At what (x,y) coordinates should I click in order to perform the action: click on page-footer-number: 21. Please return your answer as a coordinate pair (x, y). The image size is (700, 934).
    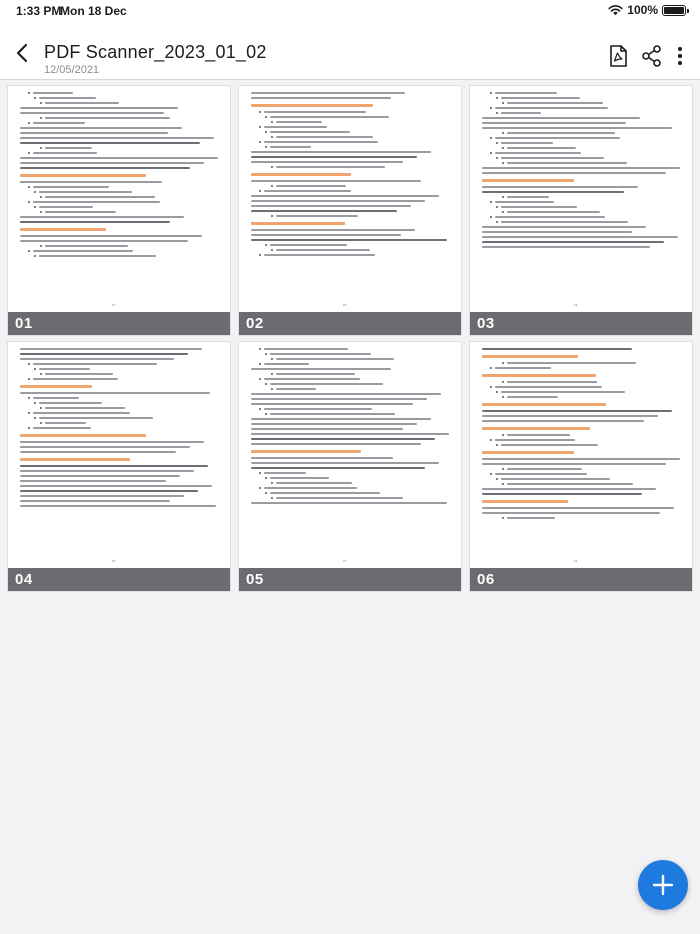
    Looking at the image, I should click on (345, 561).